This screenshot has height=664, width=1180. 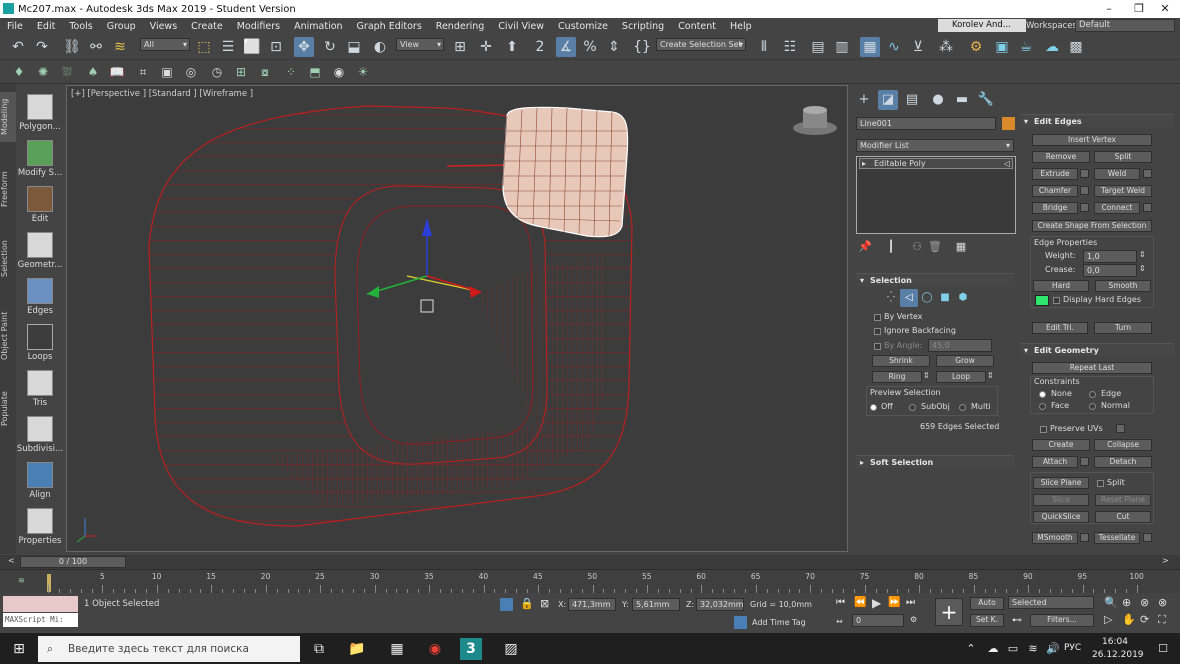 What do you see at coordinates (276, 47) in the screenshot?
I see `window-crossing-icon: ⊡` at bounding box center [276, 47].